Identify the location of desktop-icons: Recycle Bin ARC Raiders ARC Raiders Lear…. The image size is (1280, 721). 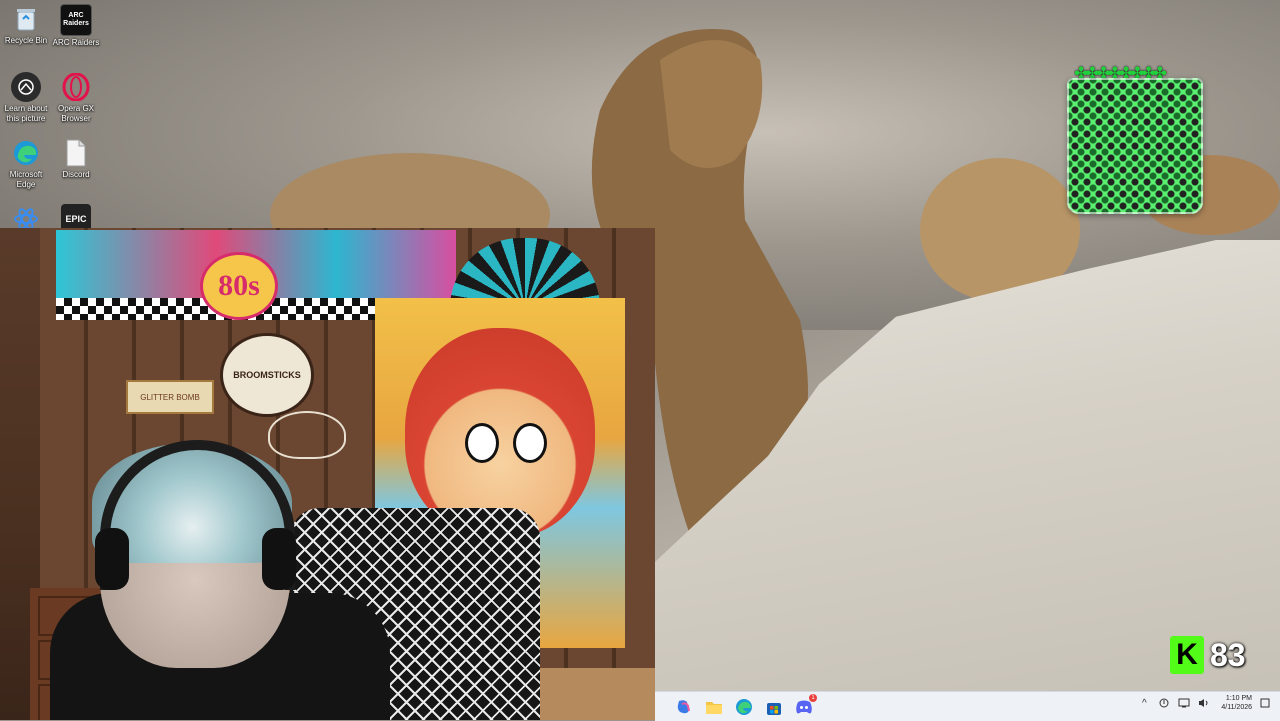
(55, 117).